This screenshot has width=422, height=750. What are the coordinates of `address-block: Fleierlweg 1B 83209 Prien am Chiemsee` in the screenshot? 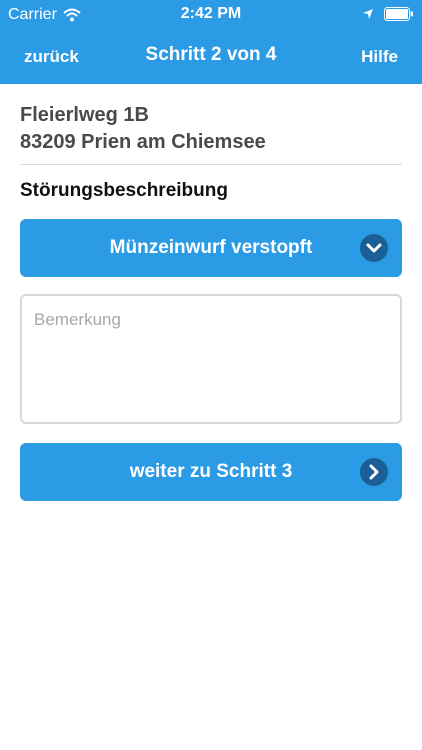 It's located at (143, 129).